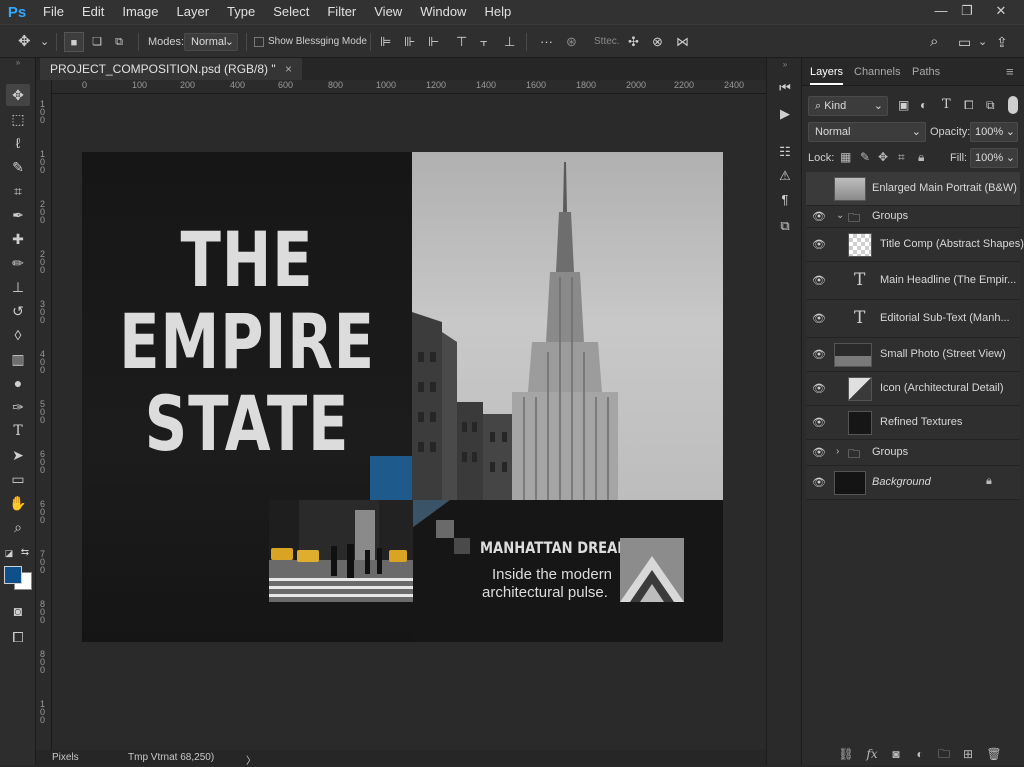 This screenshot has height=767, width=1024. I want to click on opacity-field: 100% ⌄, so click(994, 132).